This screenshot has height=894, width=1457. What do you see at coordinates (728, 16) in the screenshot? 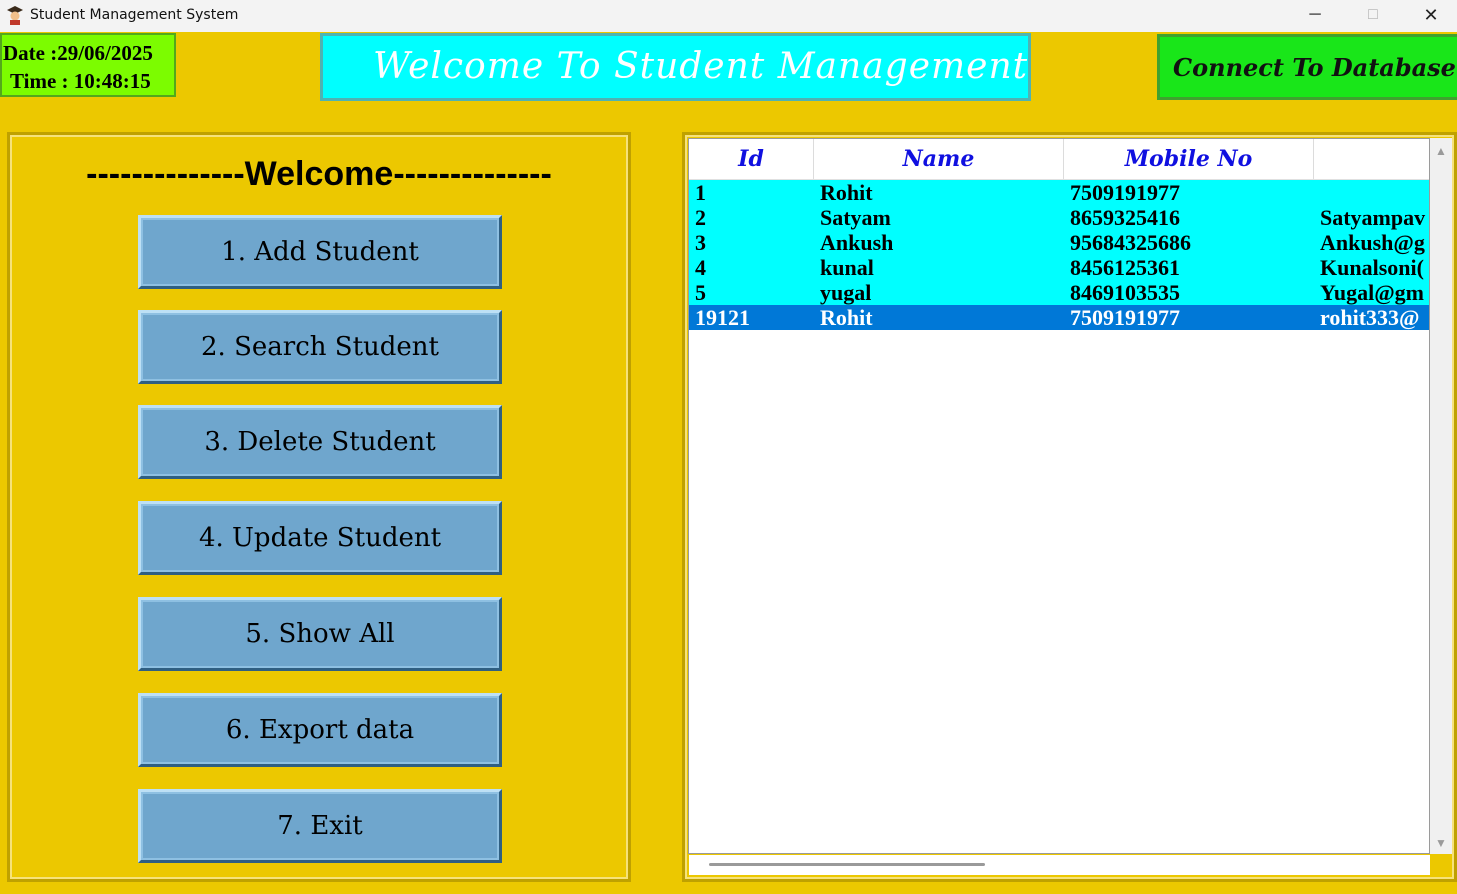
I see `window-titlebar: Student Management System ─ □ ✕` at bounding box center [728, 16].